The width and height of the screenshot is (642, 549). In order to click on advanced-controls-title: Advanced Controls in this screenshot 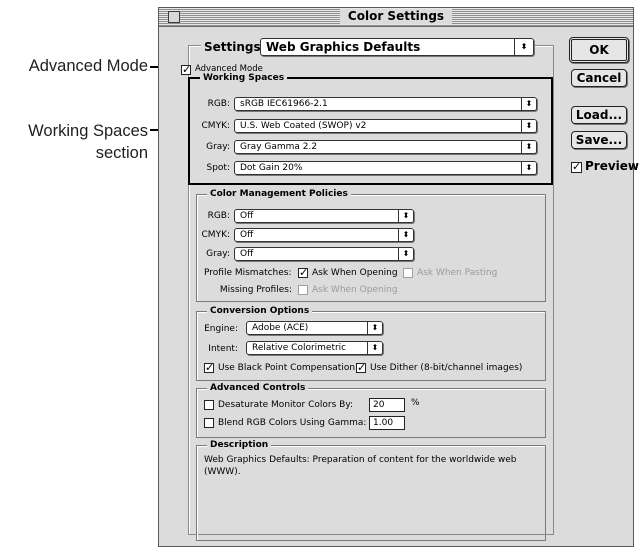, I will do `click(258, 388)`.